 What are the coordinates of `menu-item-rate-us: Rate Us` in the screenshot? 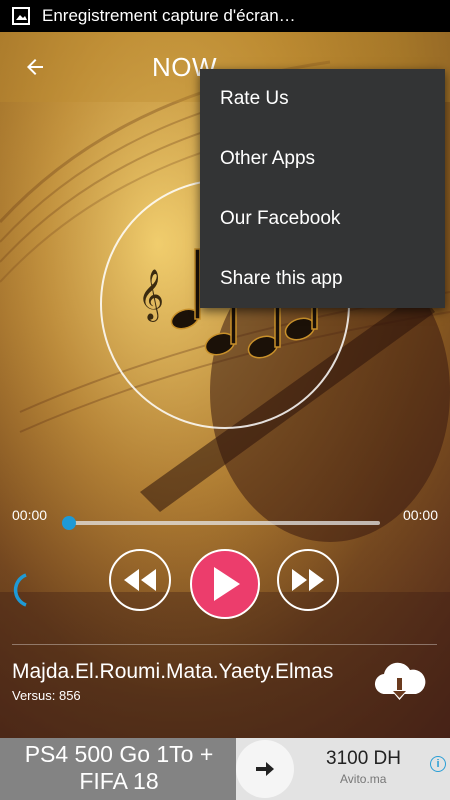 It's located at (322, 99).